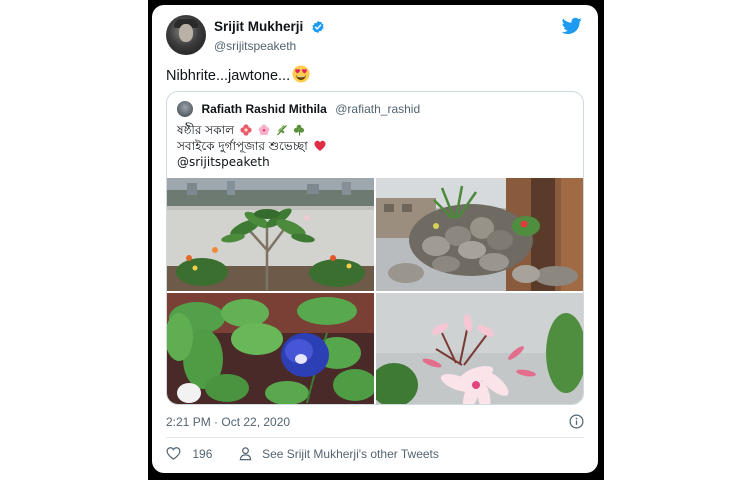 This screenshot has width=750, height=480. What do you see at coordinates (318, 26) in the screenshot?
I see `verified-badge-icon` at bounding box center [318, 26].